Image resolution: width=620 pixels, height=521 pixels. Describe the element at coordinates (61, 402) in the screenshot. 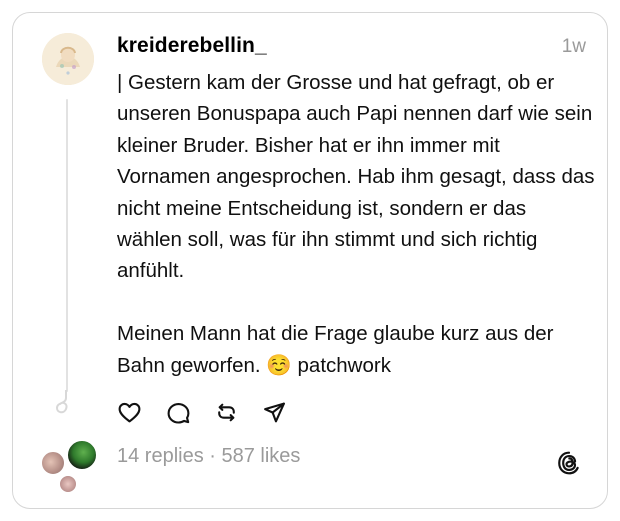

I see `thread-curl-icon` at that location.